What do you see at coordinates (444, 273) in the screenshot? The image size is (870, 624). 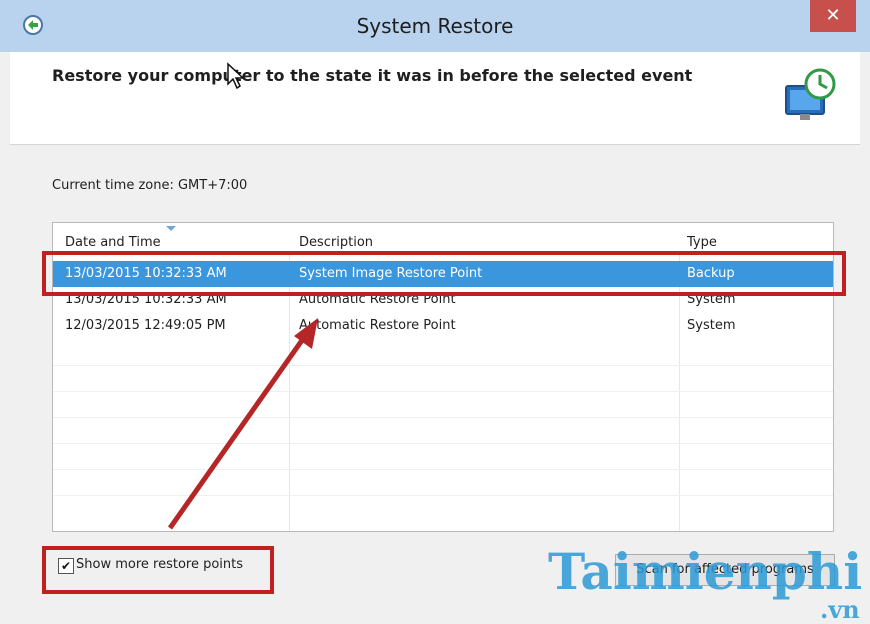 I see `annotation-highlight-row` at bounding box center [444, 273].